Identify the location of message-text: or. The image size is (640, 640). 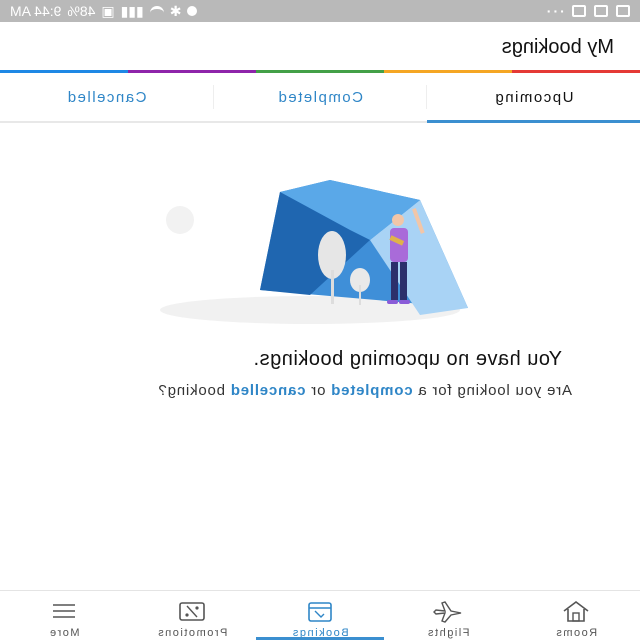
(318, 390).